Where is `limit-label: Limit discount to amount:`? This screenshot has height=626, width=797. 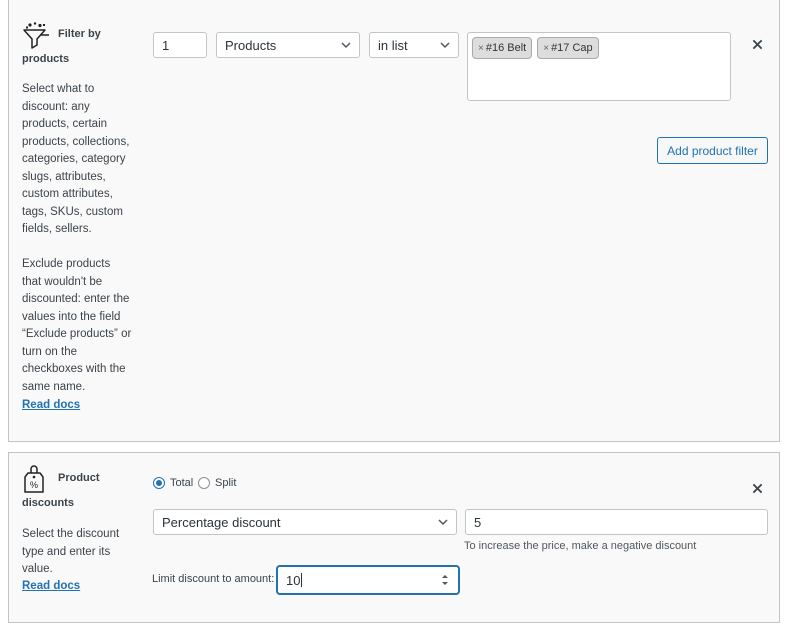 limit-label: Limit discount to amount: is located at coordinates (213, 579).